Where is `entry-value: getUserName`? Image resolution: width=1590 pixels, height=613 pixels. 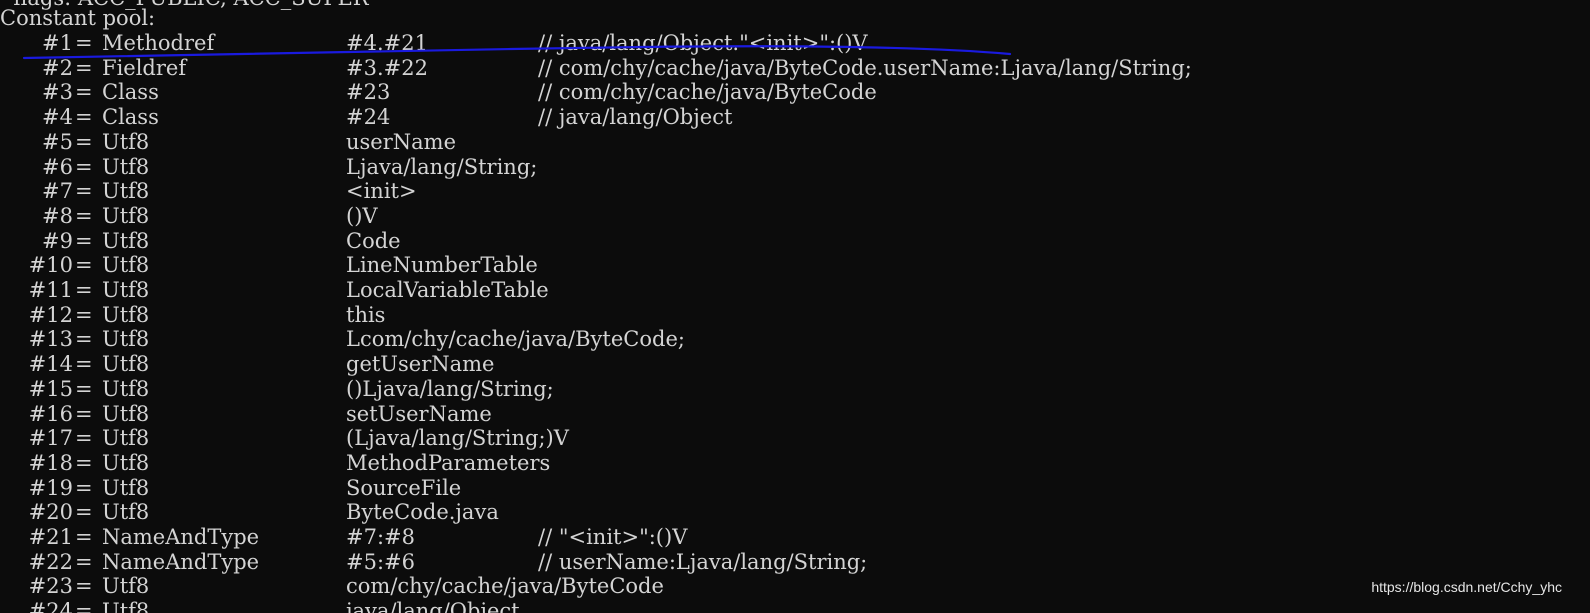 entry-value: getUserName is located at coordinates (420, 364).